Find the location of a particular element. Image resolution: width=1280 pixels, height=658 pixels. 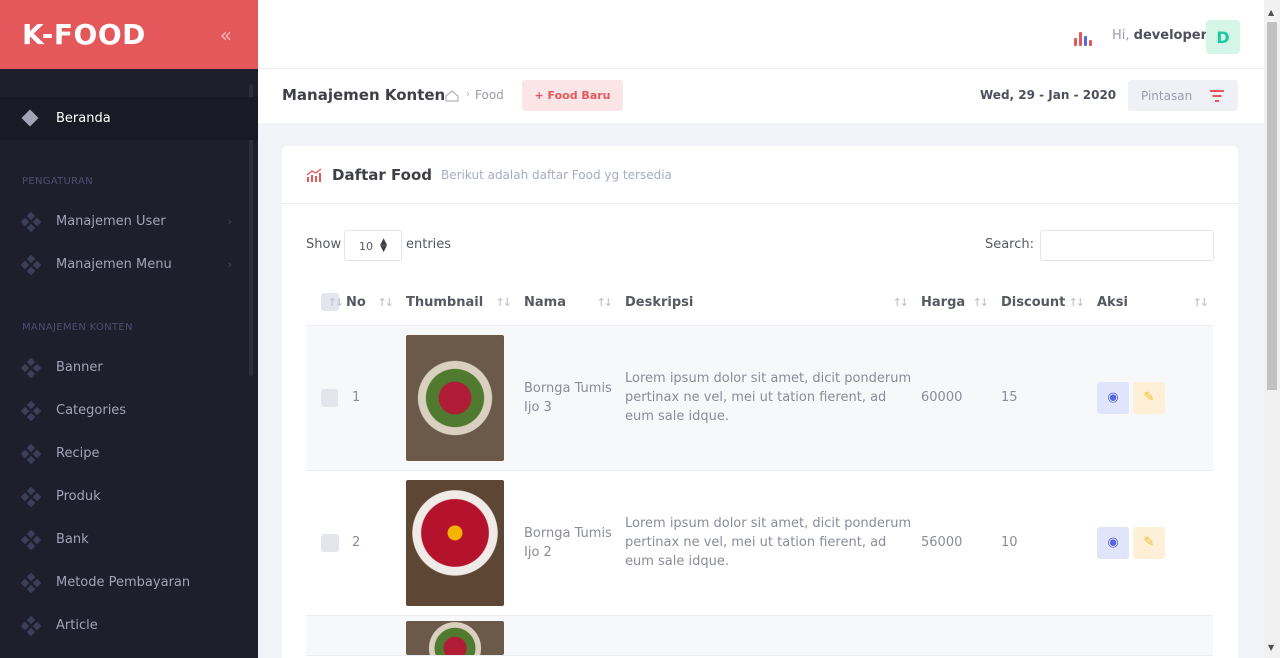

username: developer is located at coordinates (1170, 35).